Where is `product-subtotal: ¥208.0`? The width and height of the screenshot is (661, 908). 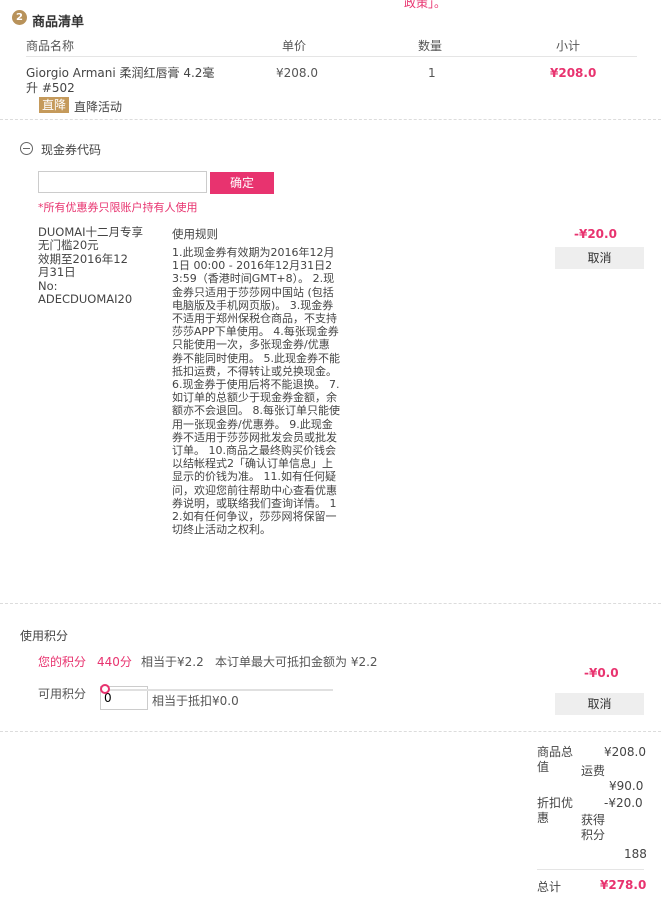
product-subtotal: ¥208.0 is located at coordinates (573, 73).